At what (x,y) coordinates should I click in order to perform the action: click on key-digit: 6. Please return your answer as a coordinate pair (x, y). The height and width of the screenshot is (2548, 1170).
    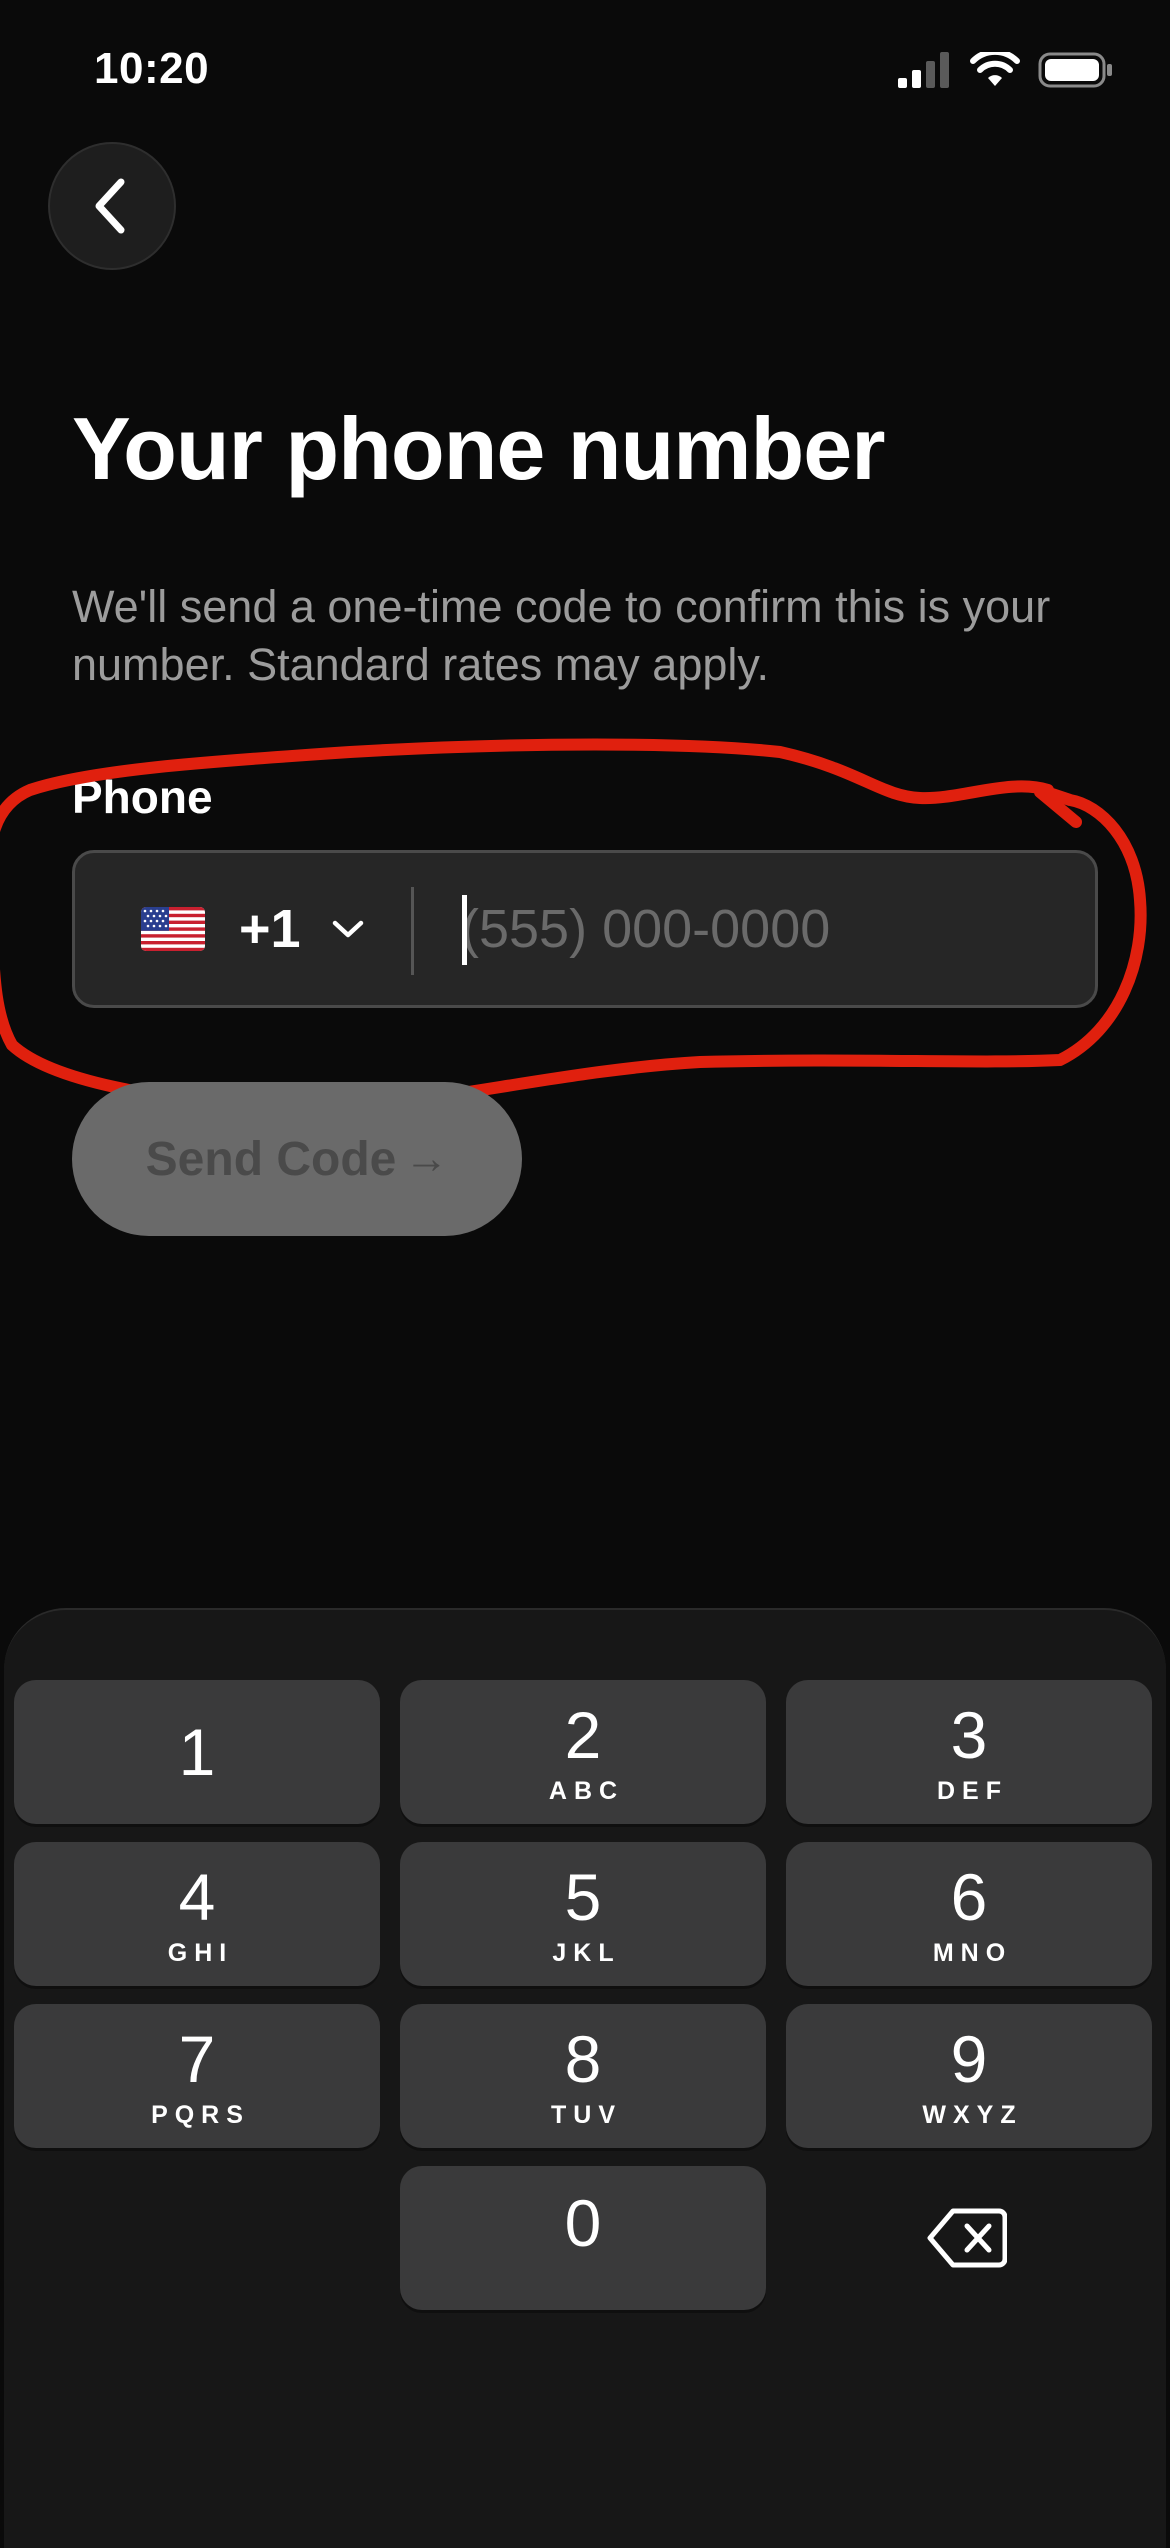
    Looking at the image, I should click on (969, 1896).